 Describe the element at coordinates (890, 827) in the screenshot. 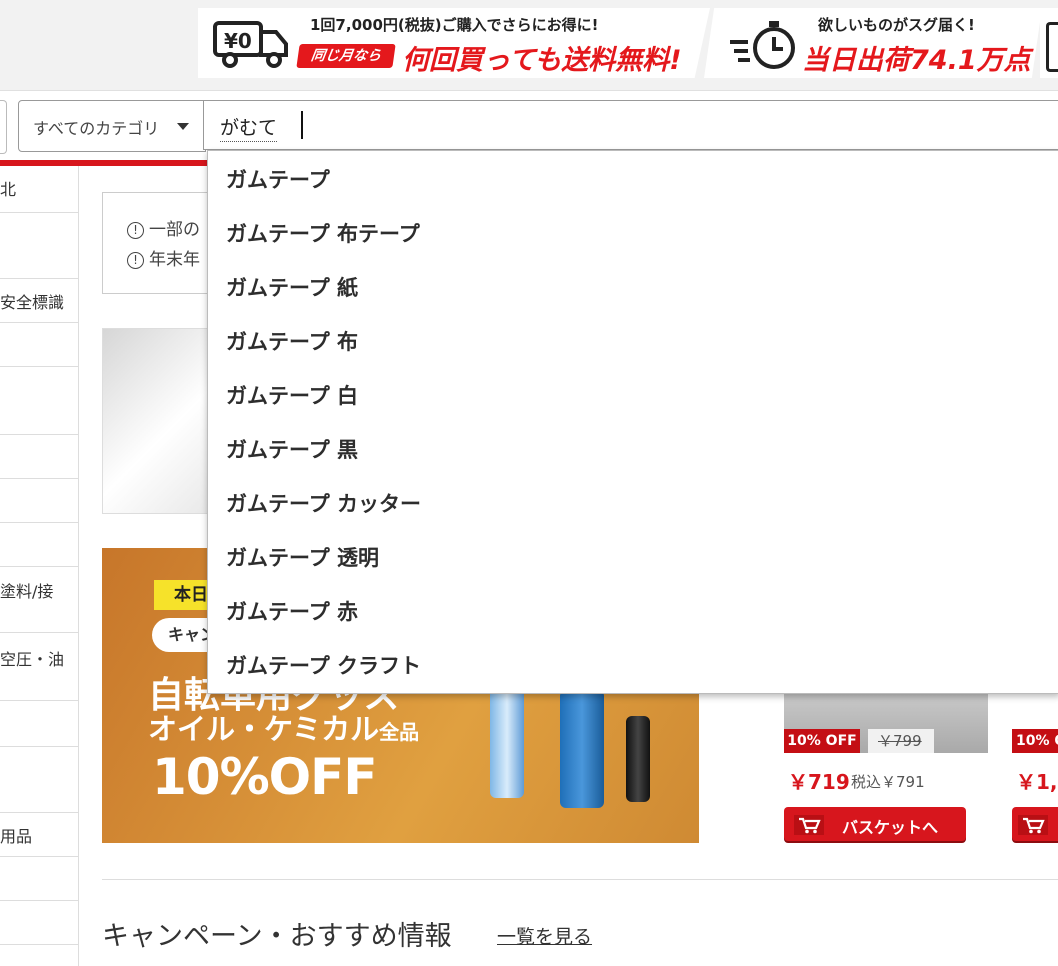

I see `basket-label: バスケットへ` at that location.